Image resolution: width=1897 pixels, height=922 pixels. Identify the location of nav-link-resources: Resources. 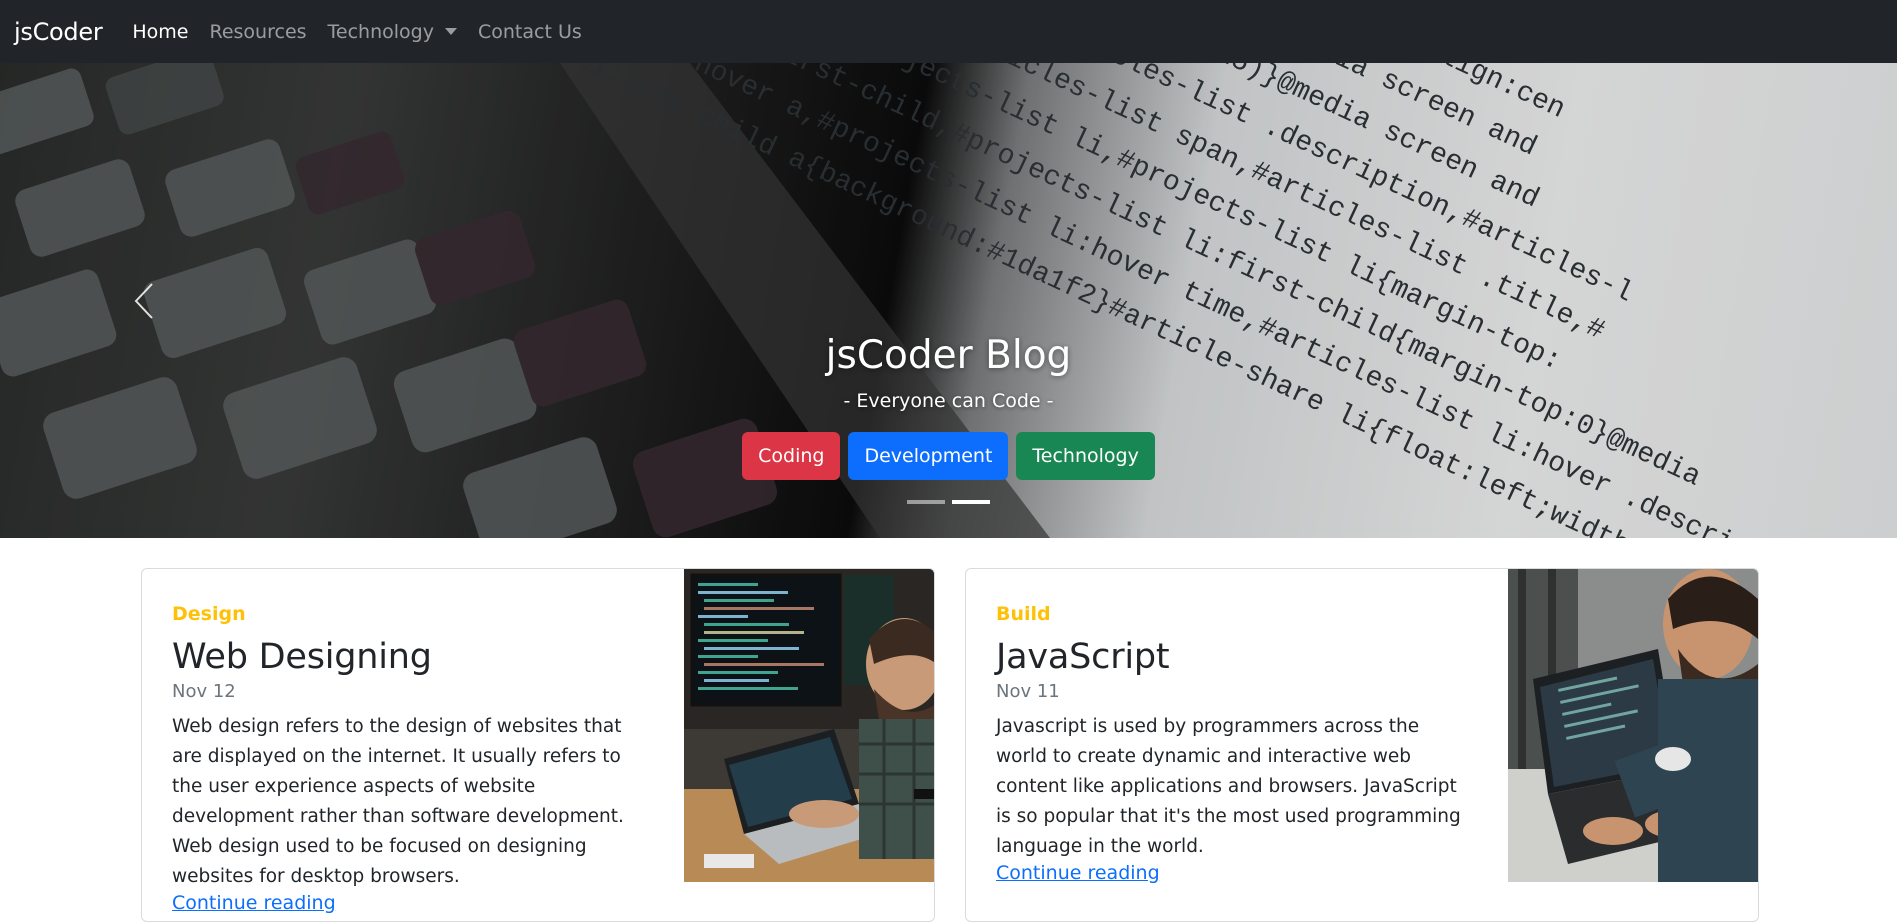
(258, 32).